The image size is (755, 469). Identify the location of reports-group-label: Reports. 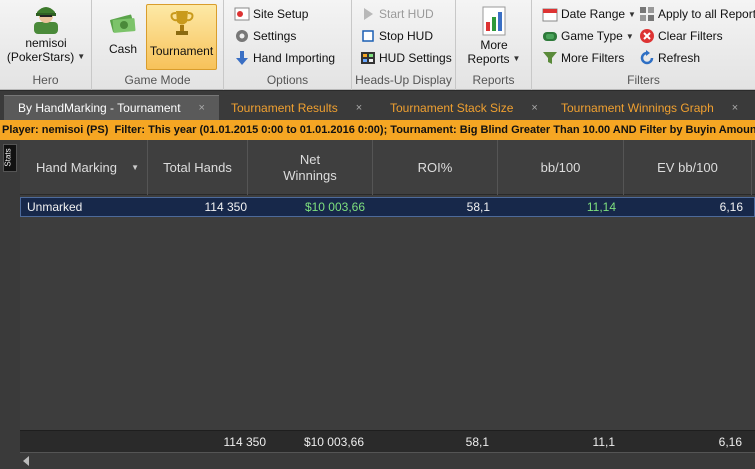
(493, 80).